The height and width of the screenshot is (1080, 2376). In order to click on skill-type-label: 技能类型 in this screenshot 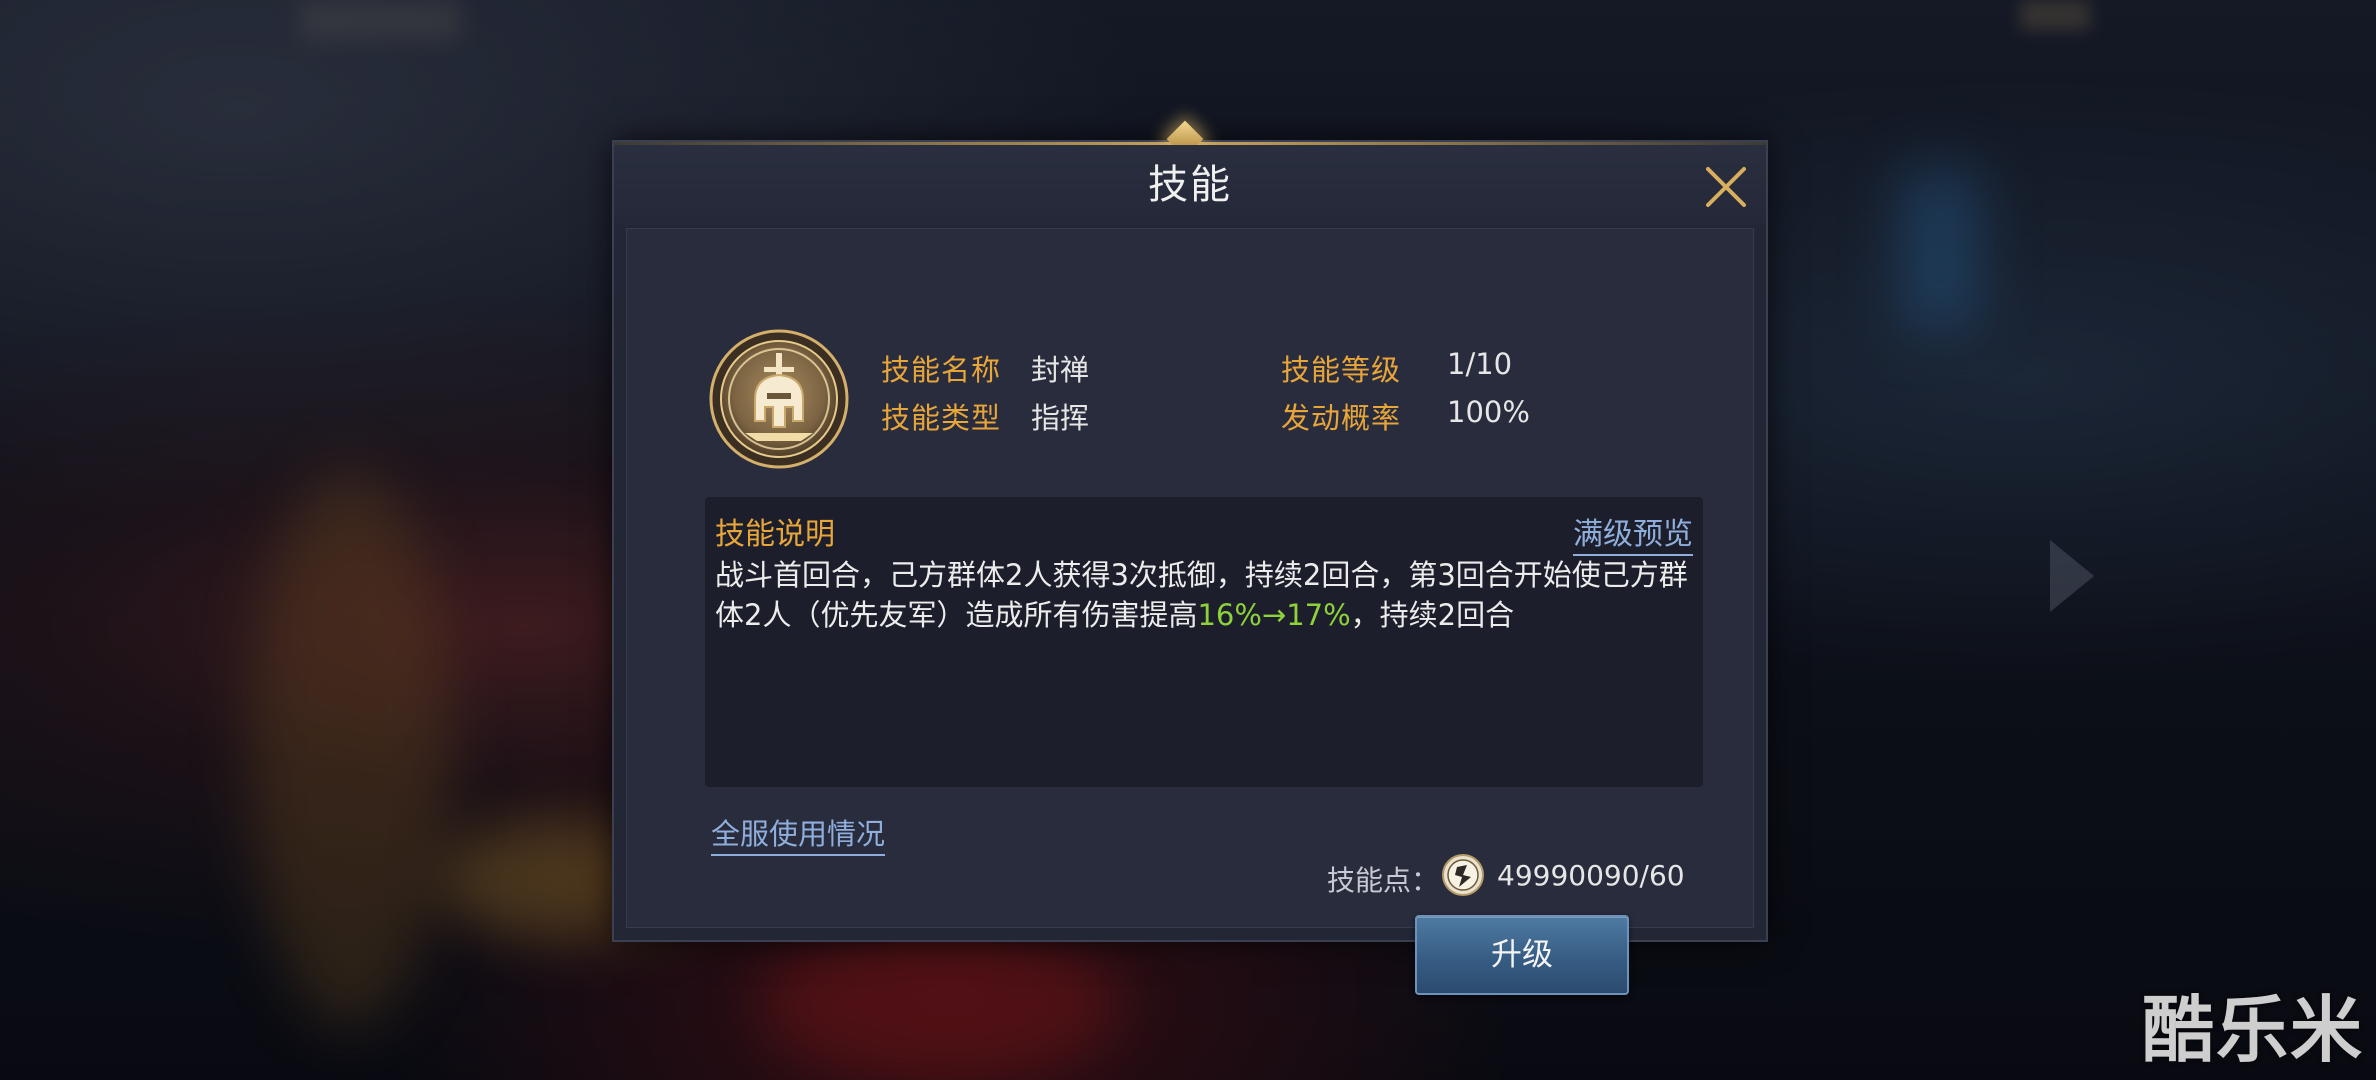, I will do `click(941, 418)`.